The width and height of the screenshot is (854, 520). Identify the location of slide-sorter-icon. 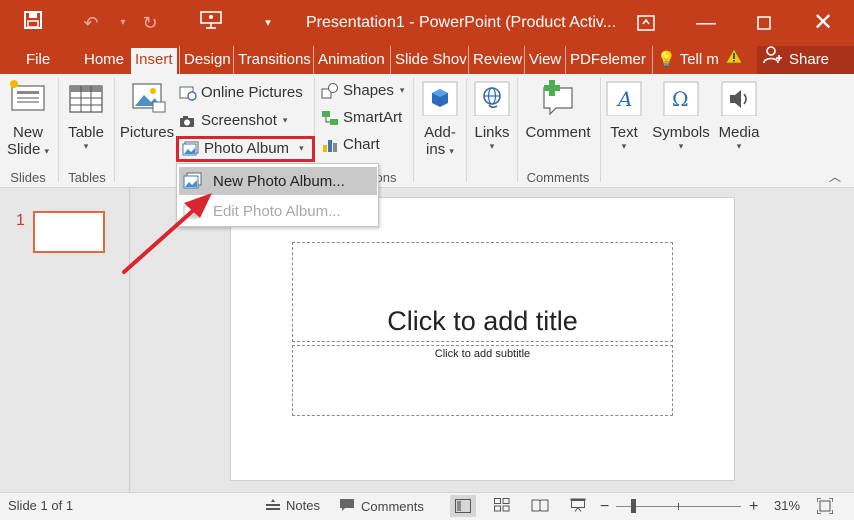
(502, 505).